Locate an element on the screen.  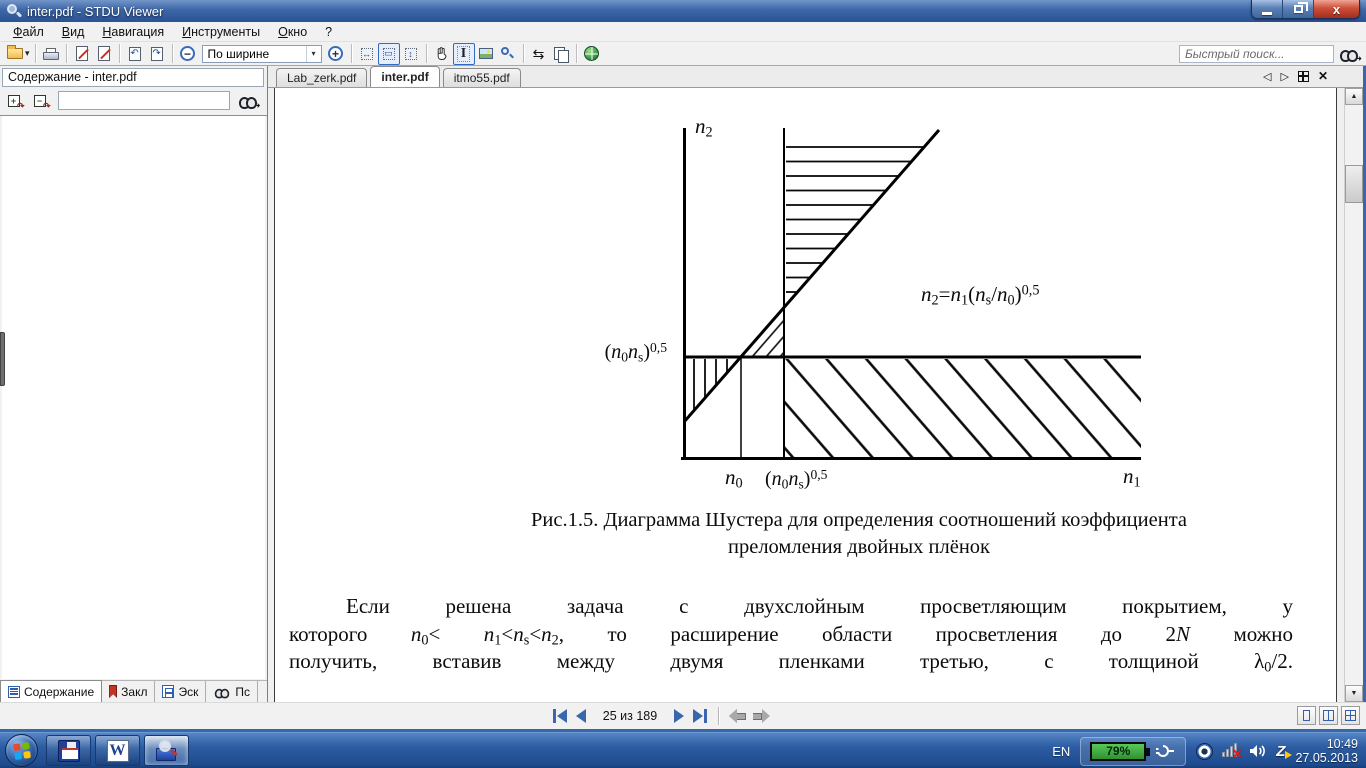
windows-logo-icon is located at coordinates (21, 751).